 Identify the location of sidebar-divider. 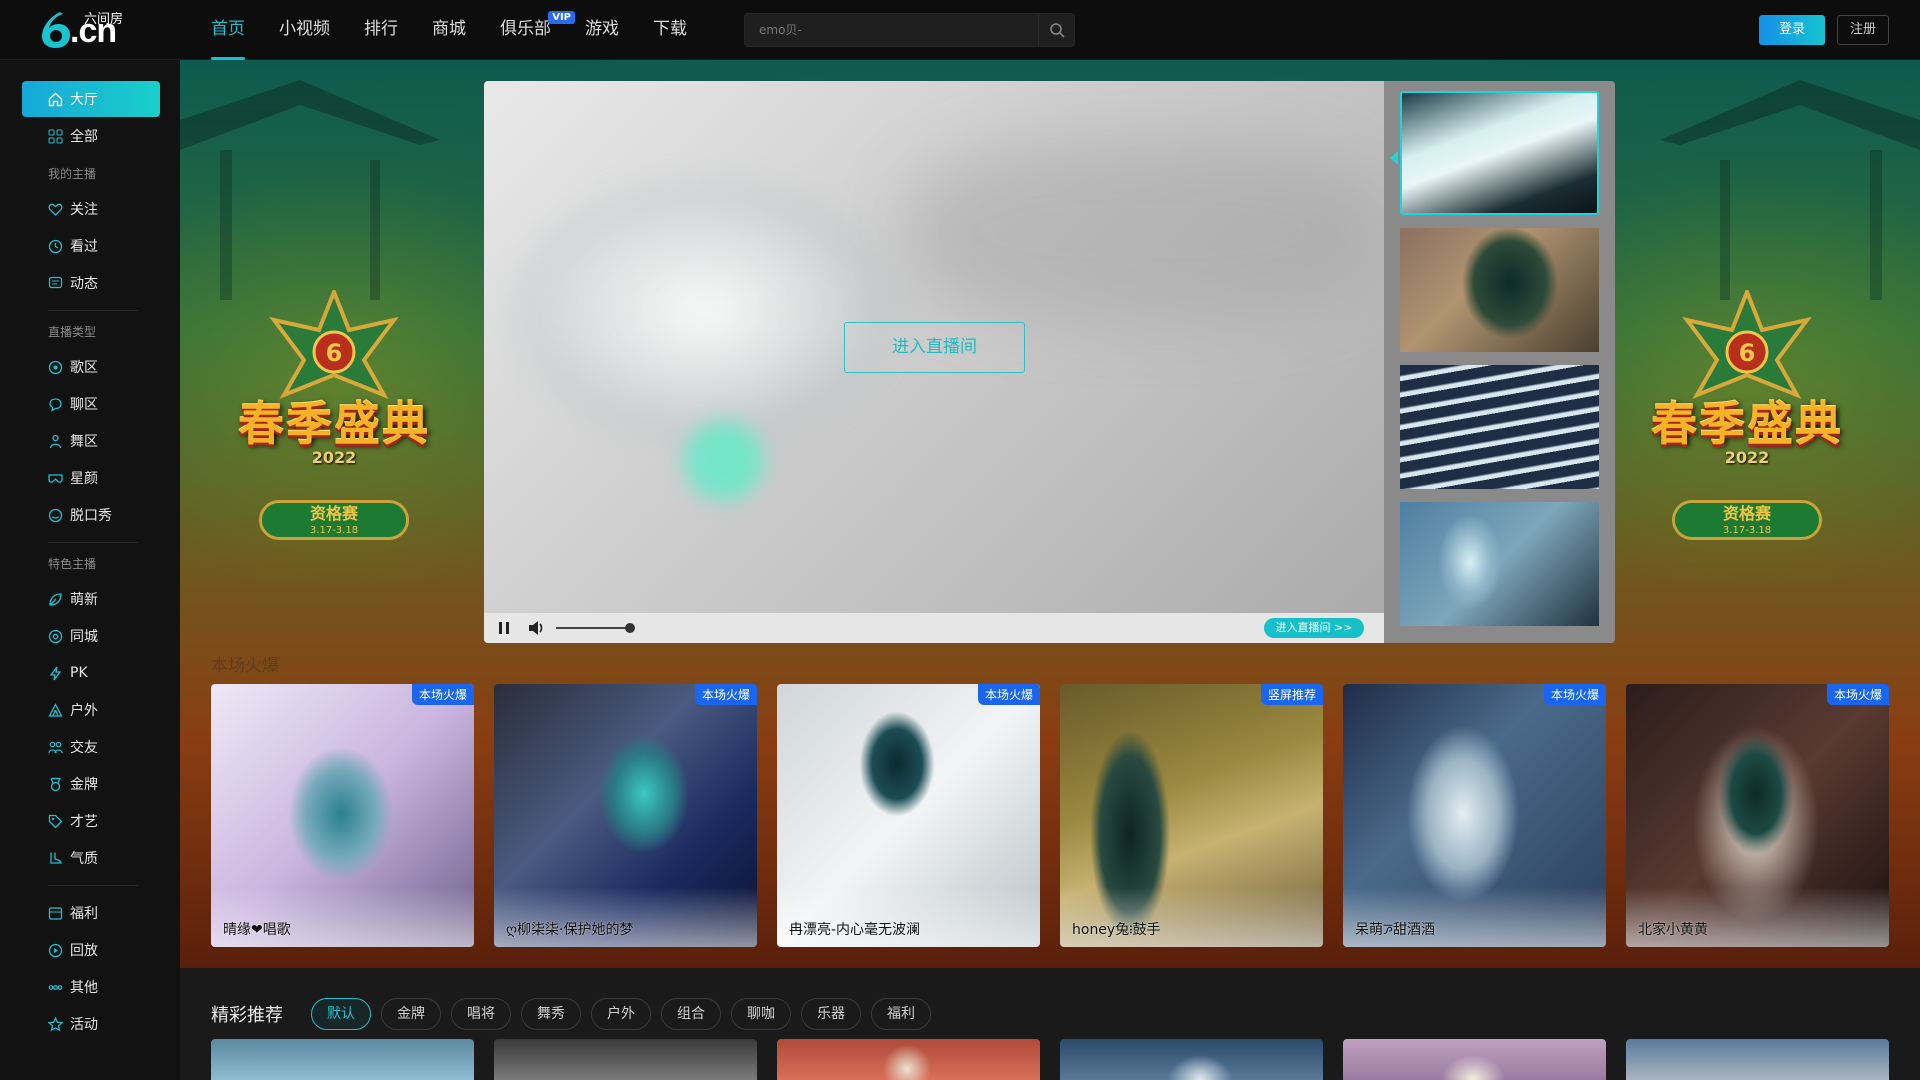
(93, 310).